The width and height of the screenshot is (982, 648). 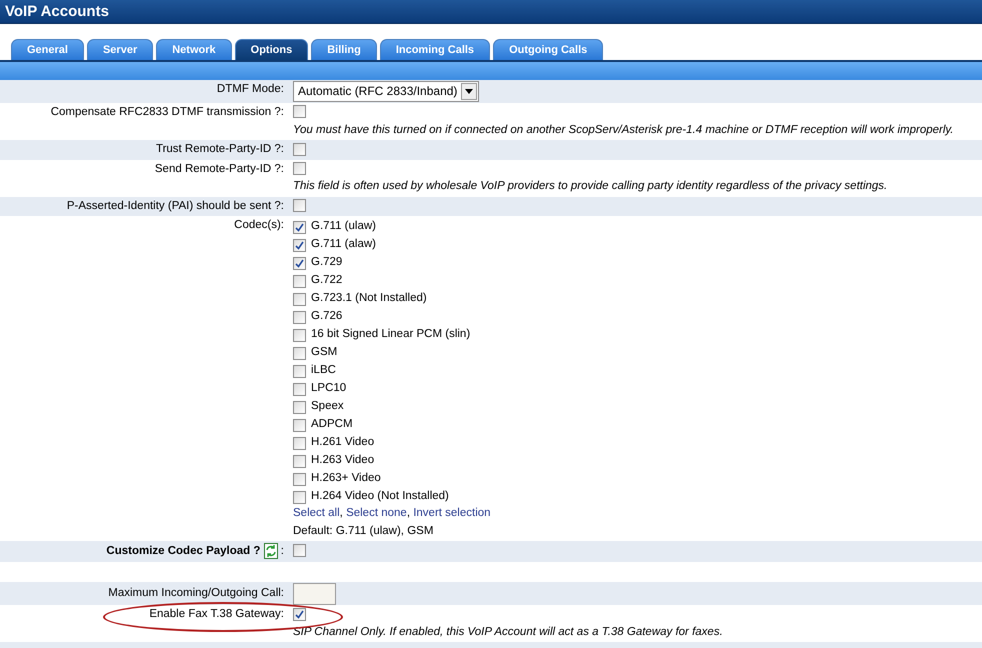 What do you see at coordinates (323, 370) in the screenshot?
I see `codec-label: iLBC` at bounding box center [323, 370].